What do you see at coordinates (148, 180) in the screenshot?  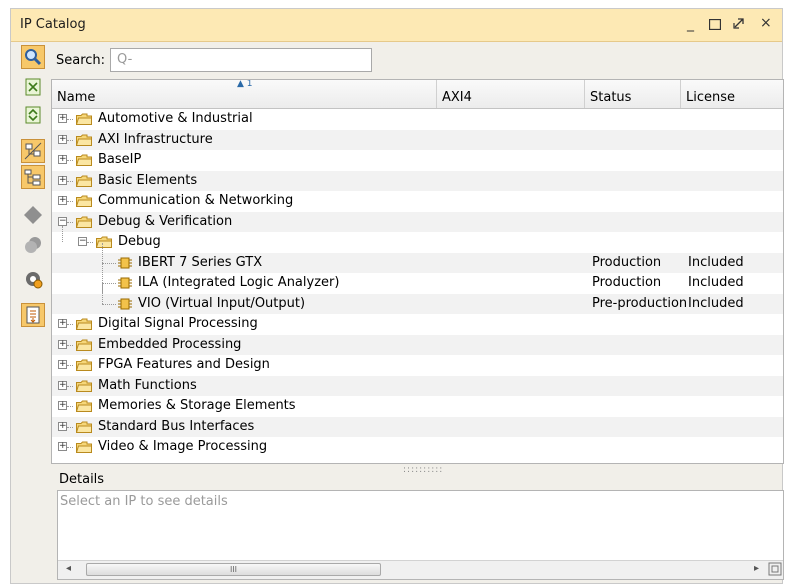 I see `row-name: Basic Elements` at bounding box center [148, 180].